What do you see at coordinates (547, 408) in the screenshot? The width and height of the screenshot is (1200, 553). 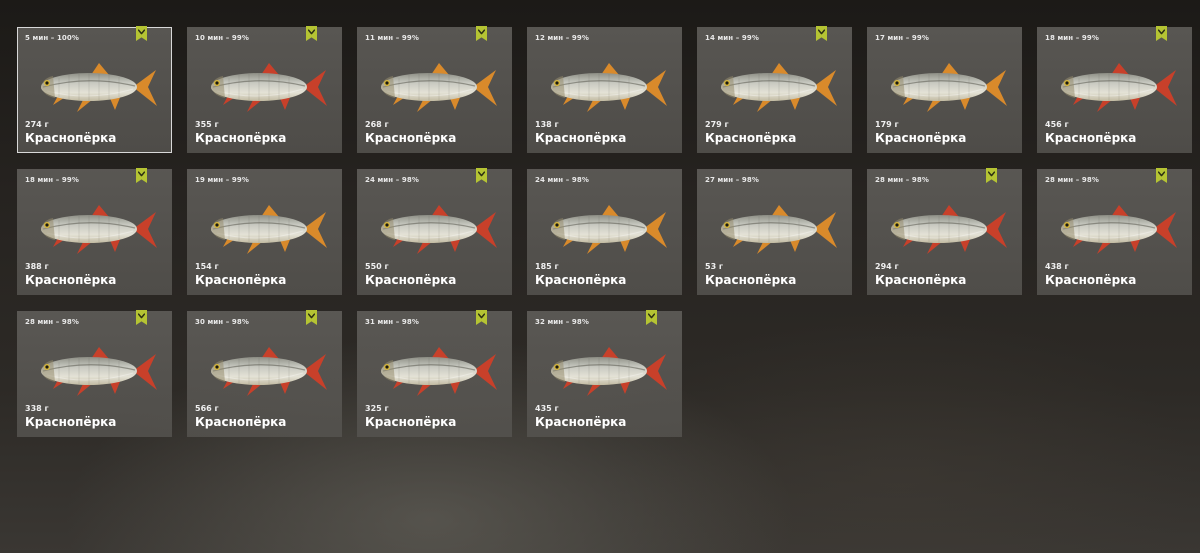 I see `catch-weight: 435 г` at bounding box center [547, 408].